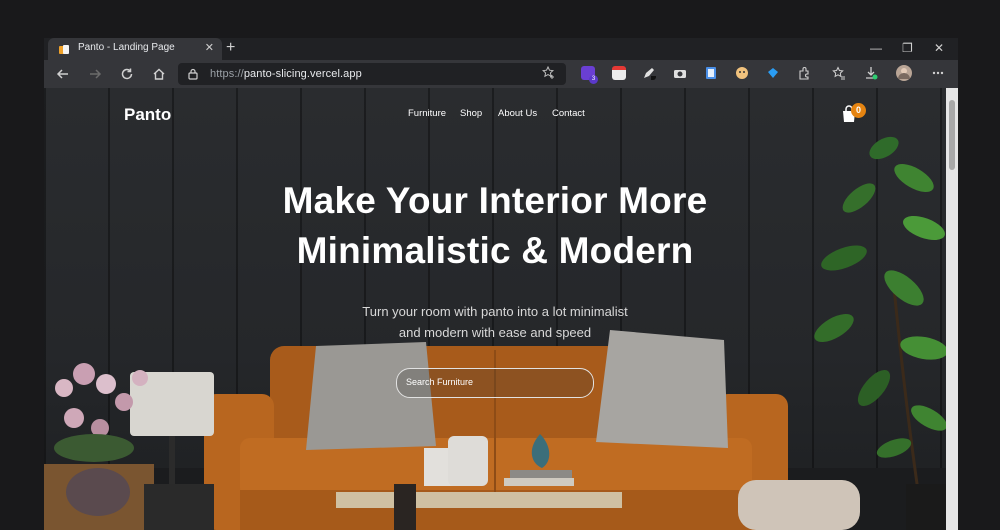  I want to click on lock-icon, so click(193, 74).